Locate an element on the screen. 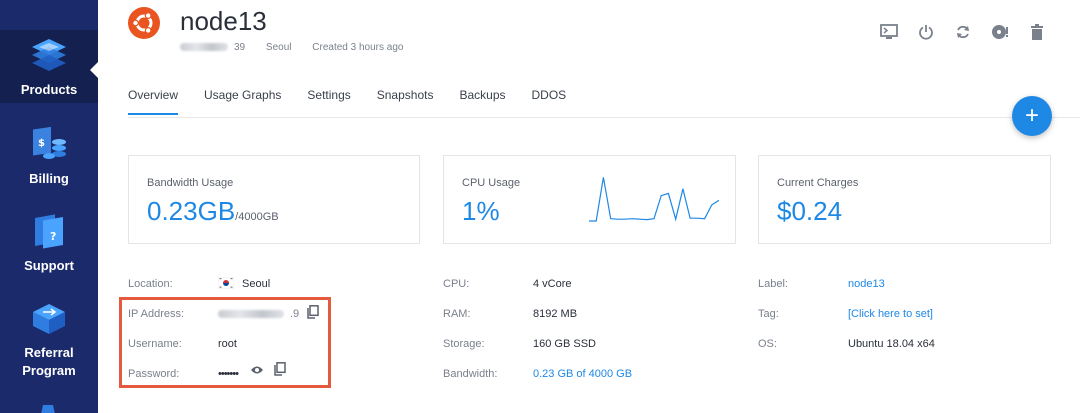  sidebar-item-products: Products is located at coordinates (49, 66).